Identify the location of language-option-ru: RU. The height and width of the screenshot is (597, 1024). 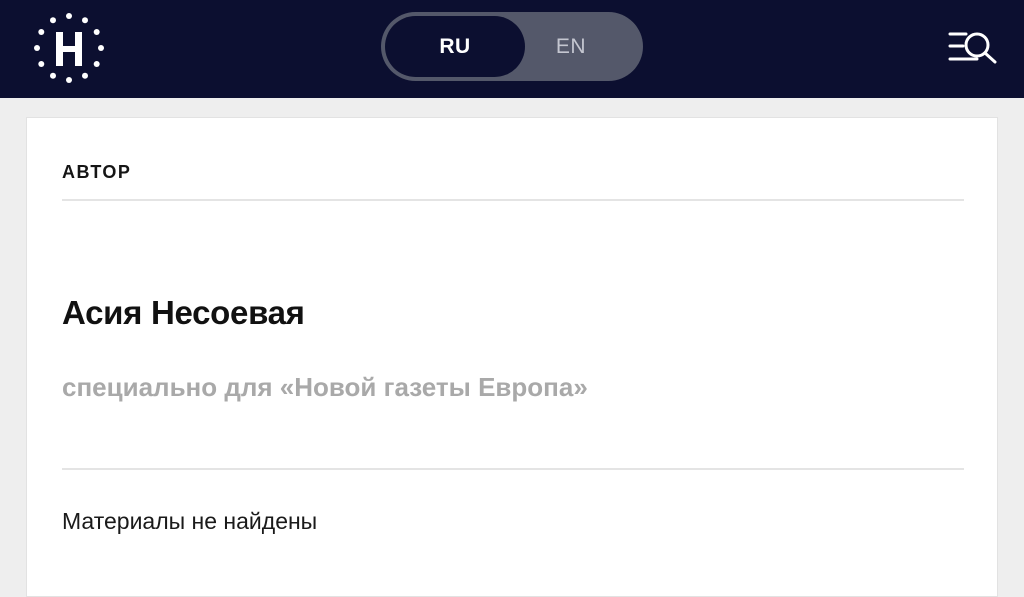
(455, 46).